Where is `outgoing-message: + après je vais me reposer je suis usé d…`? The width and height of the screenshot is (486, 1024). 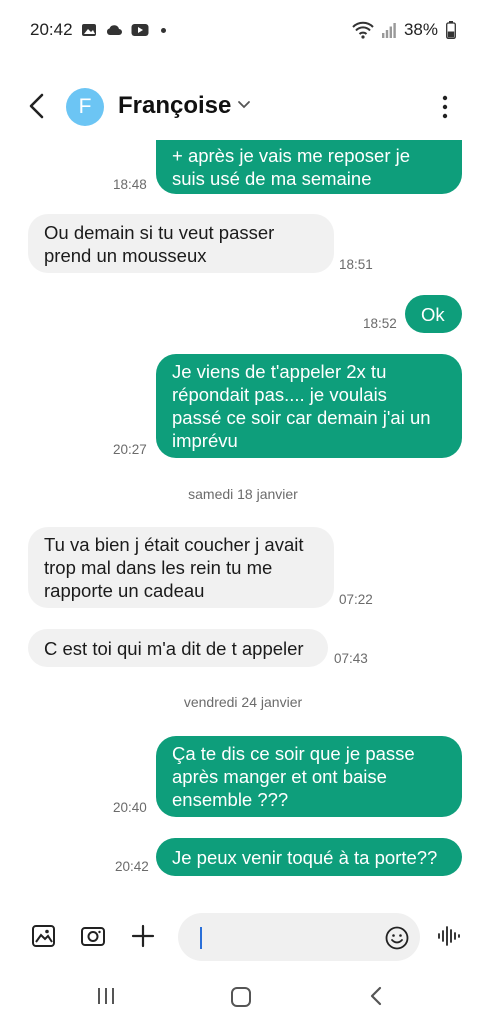 outgoing-message: + après je vais me reposer je suis usé d… is located at coordinates (309, 167).